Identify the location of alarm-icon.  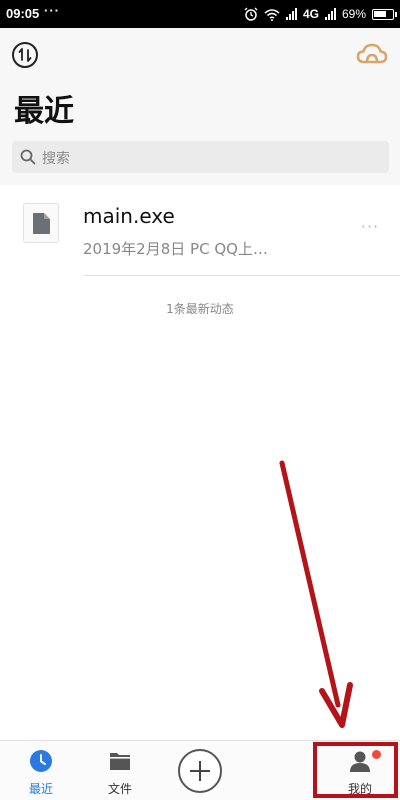
(251, 14).